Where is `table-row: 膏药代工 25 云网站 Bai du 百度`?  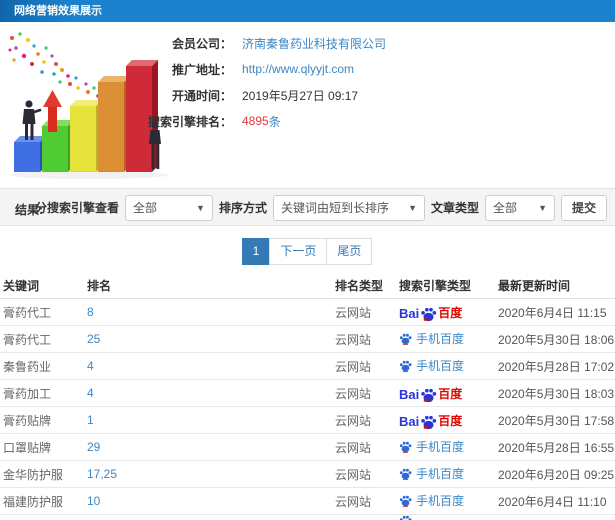
table-row: 膏药代工 25 云网站 Bai du 百度 is located at coordinates (307, 339).